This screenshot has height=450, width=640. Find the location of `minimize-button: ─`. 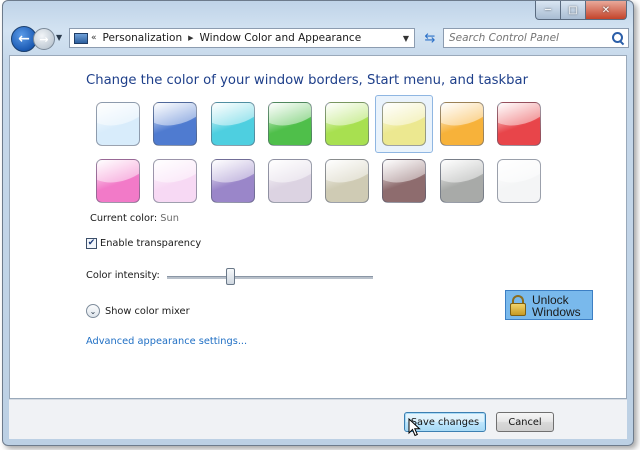

minimize-button: ─ is located at coordinates (548, 10).